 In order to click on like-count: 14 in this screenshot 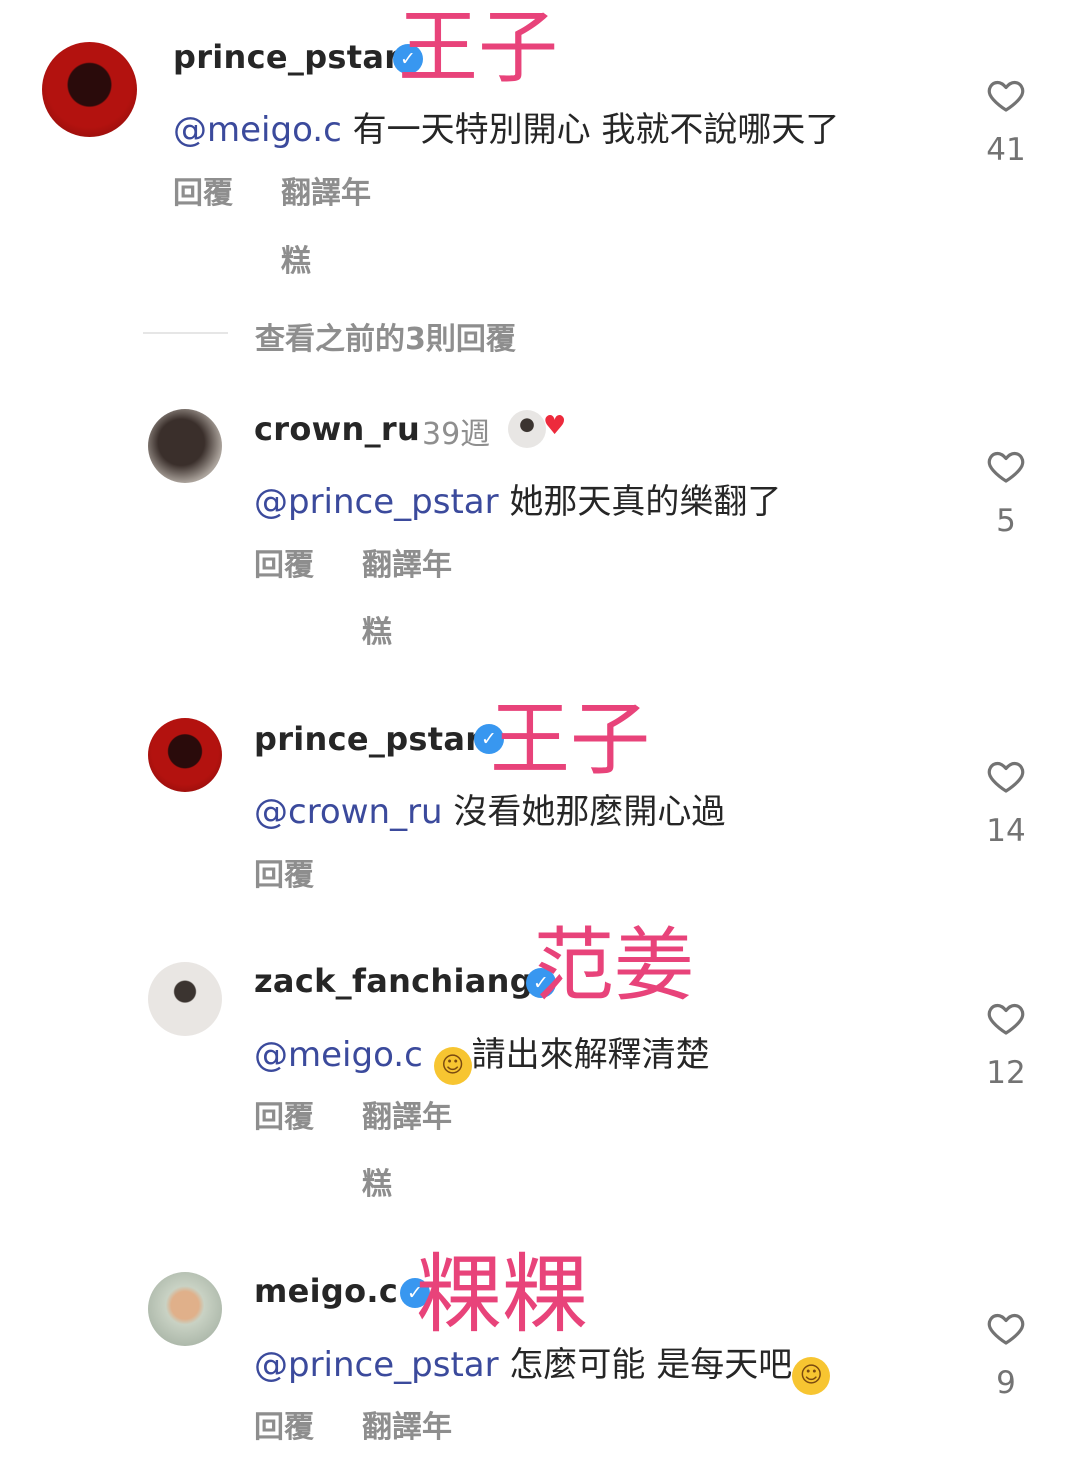, I will do `click(1006, 831)`.